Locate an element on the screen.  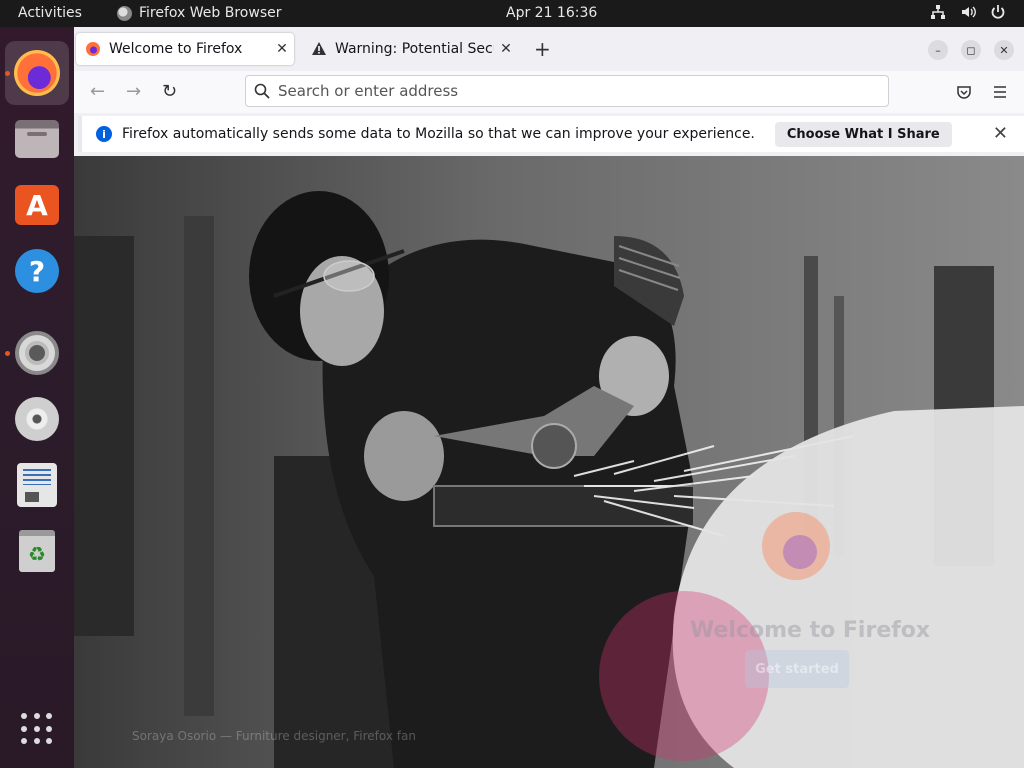
trash-icon: ♻ is located at coordinates (37, 551).